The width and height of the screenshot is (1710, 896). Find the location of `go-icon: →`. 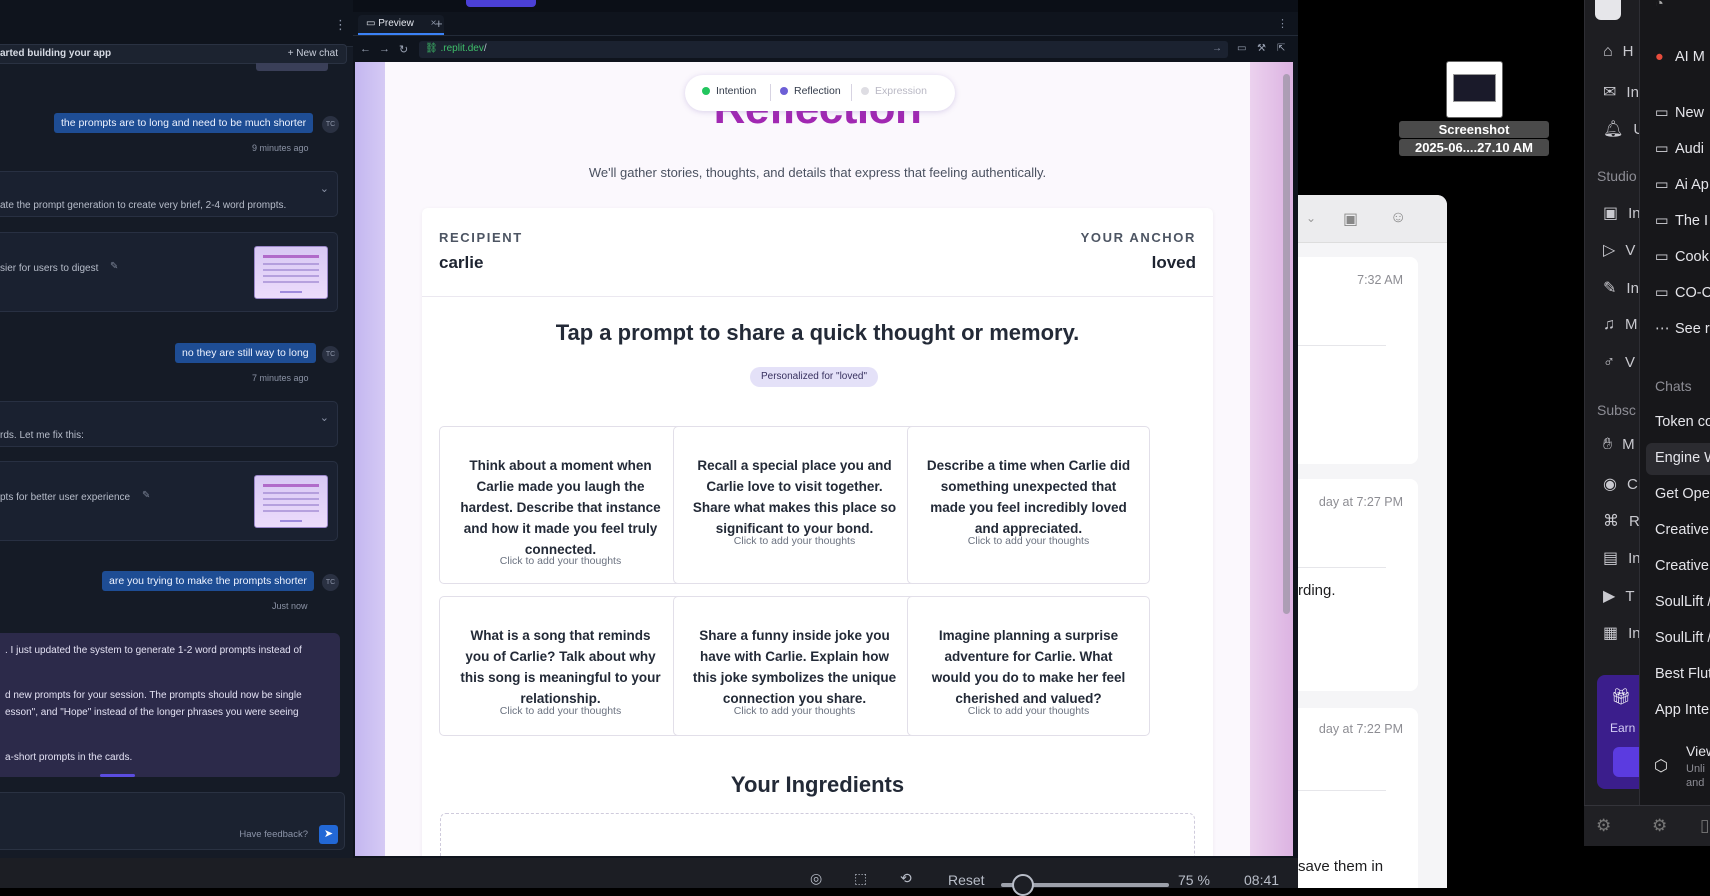

go-icon: → is located at coordinates (1217, 48).